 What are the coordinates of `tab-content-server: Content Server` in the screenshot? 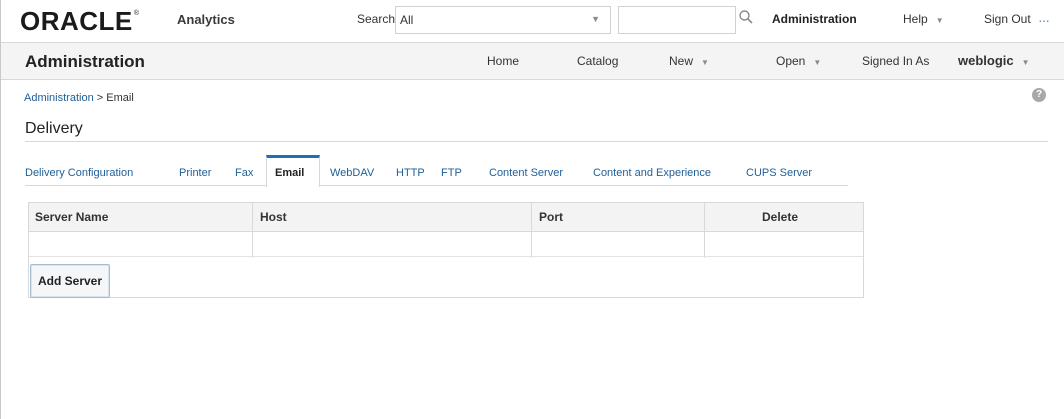 It's located at (526, 173).